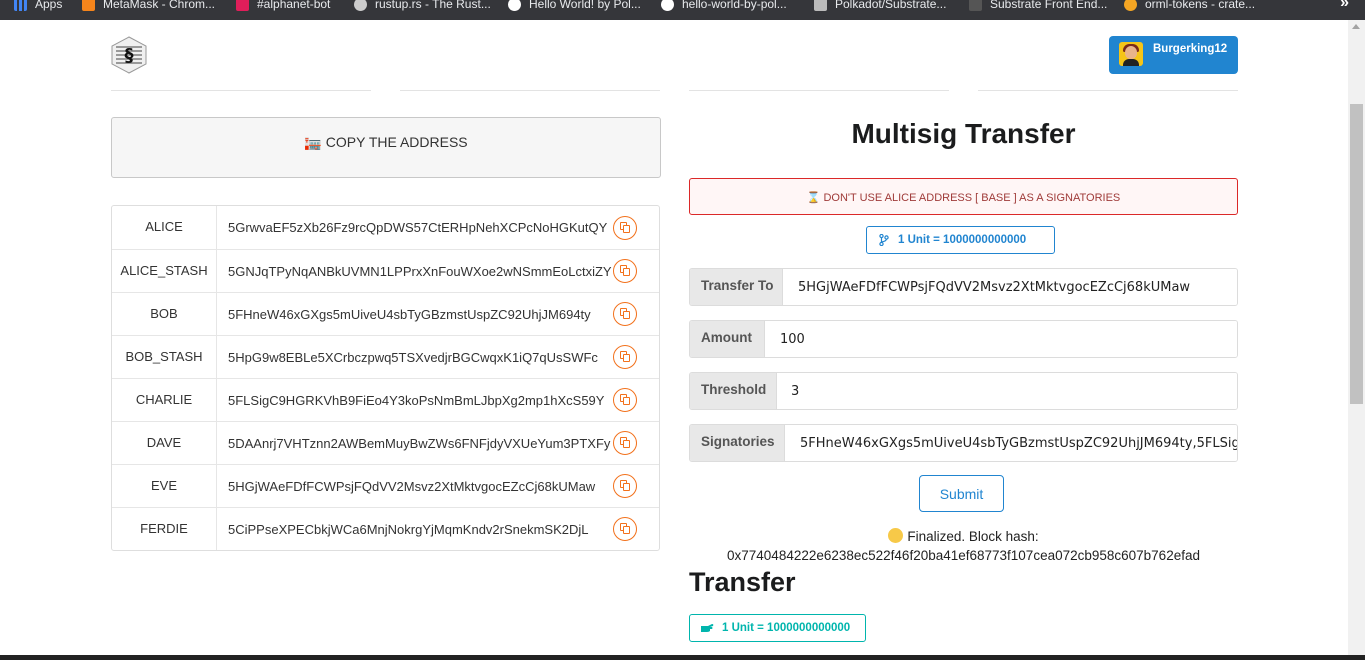 This screenshot has width=1365, height=660. I want to click on unit-label: 1 Unit = 1000000000000, so click(960, 240).